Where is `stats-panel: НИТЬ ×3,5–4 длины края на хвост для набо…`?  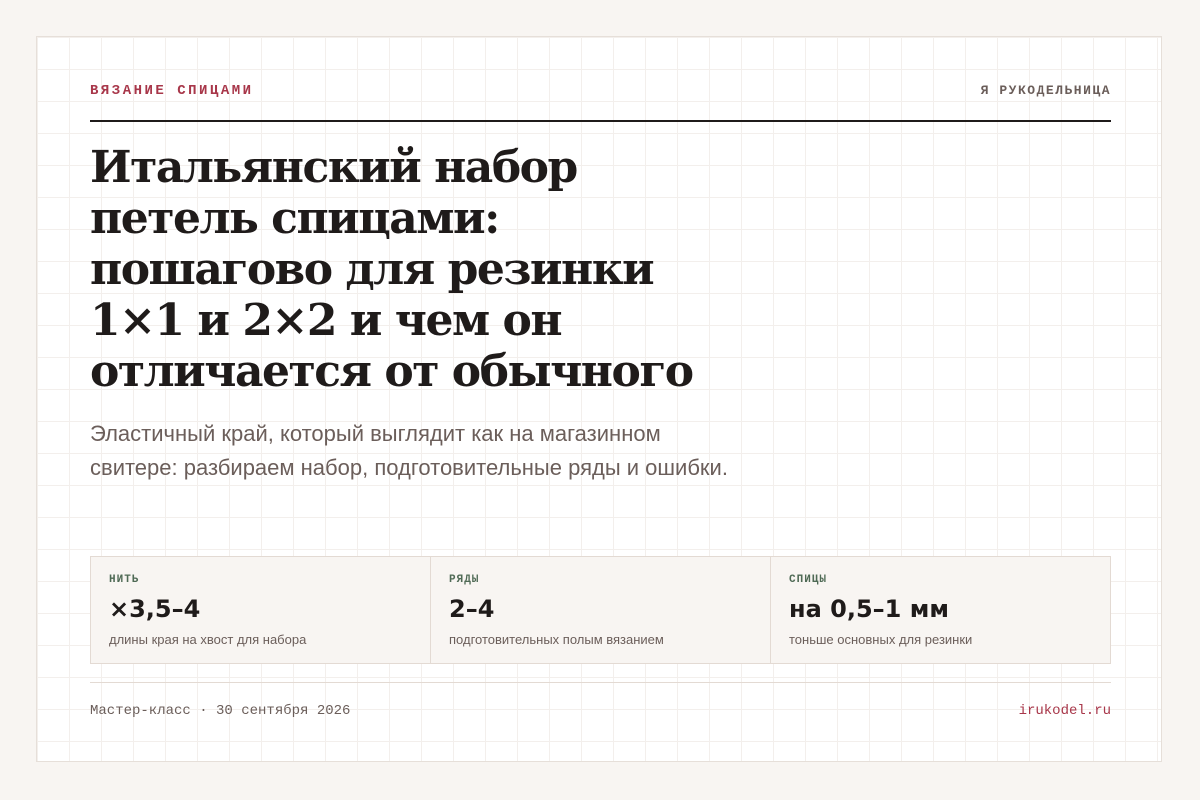 stats-panel: НИТЬ ×3,5–4 длины края на хвост для набо… is located at coordinates (600, 610).